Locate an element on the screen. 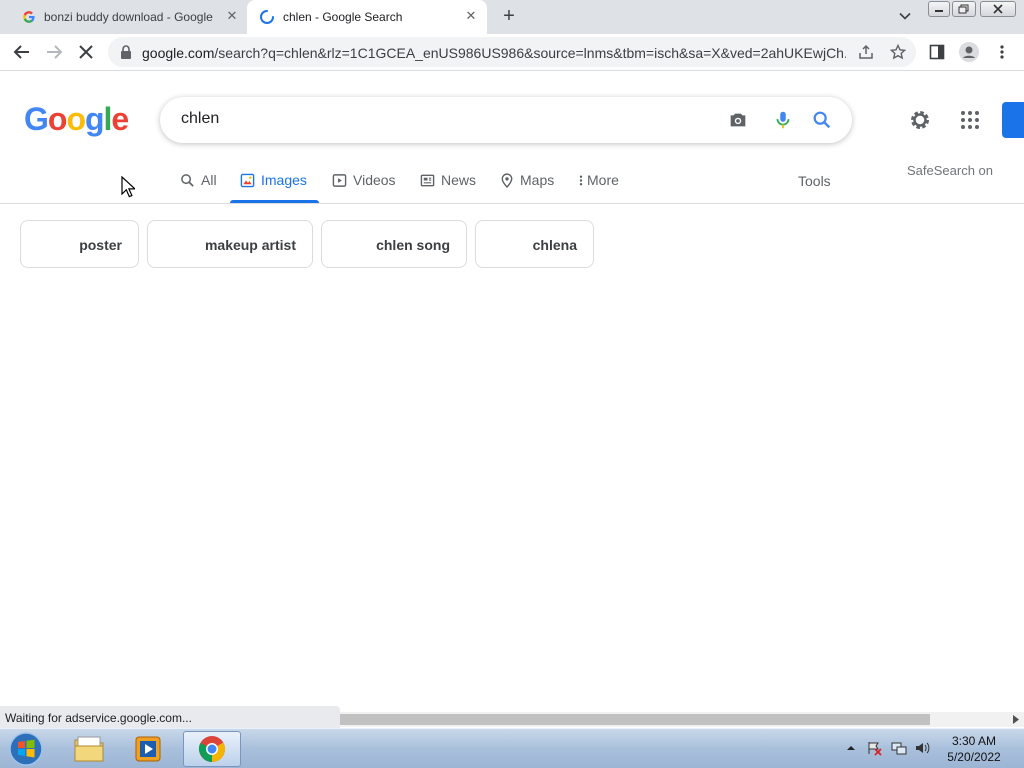  taskbar-explorer is located at coordinates (90, 749).